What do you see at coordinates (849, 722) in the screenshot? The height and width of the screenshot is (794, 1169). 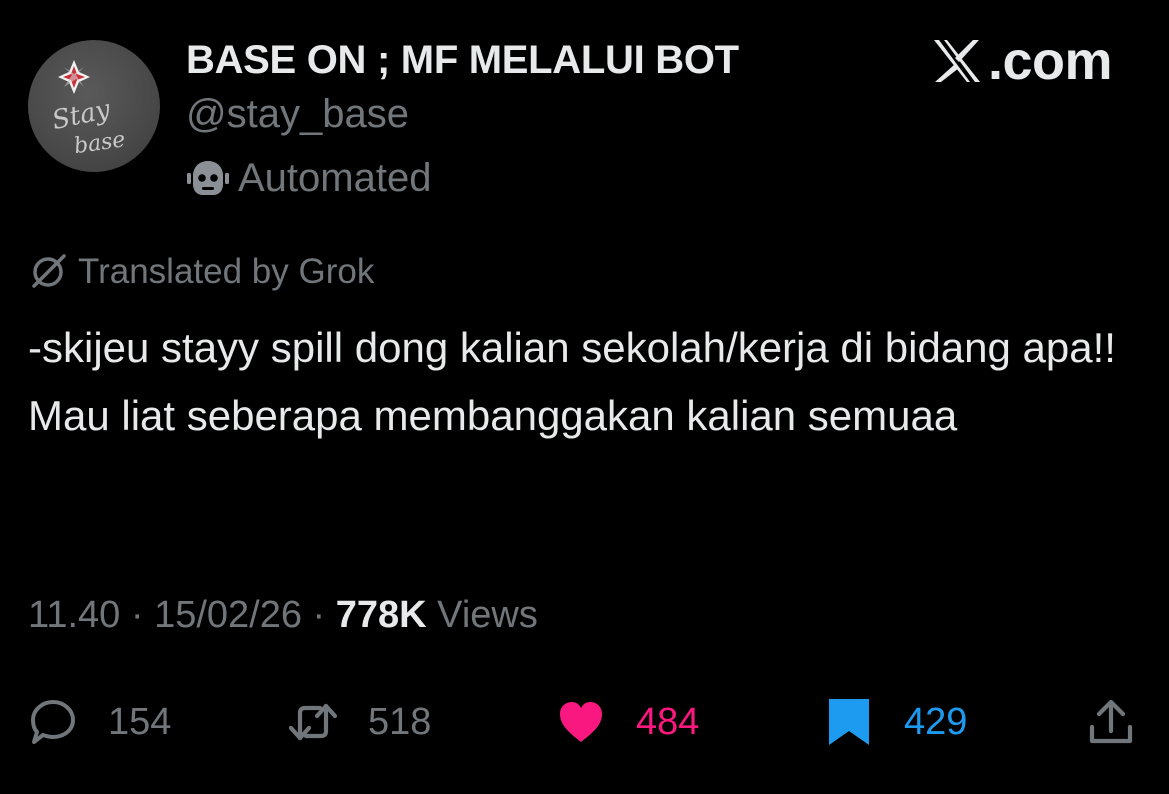 I see `bookmark-icon` at bounding box center [849, 722].